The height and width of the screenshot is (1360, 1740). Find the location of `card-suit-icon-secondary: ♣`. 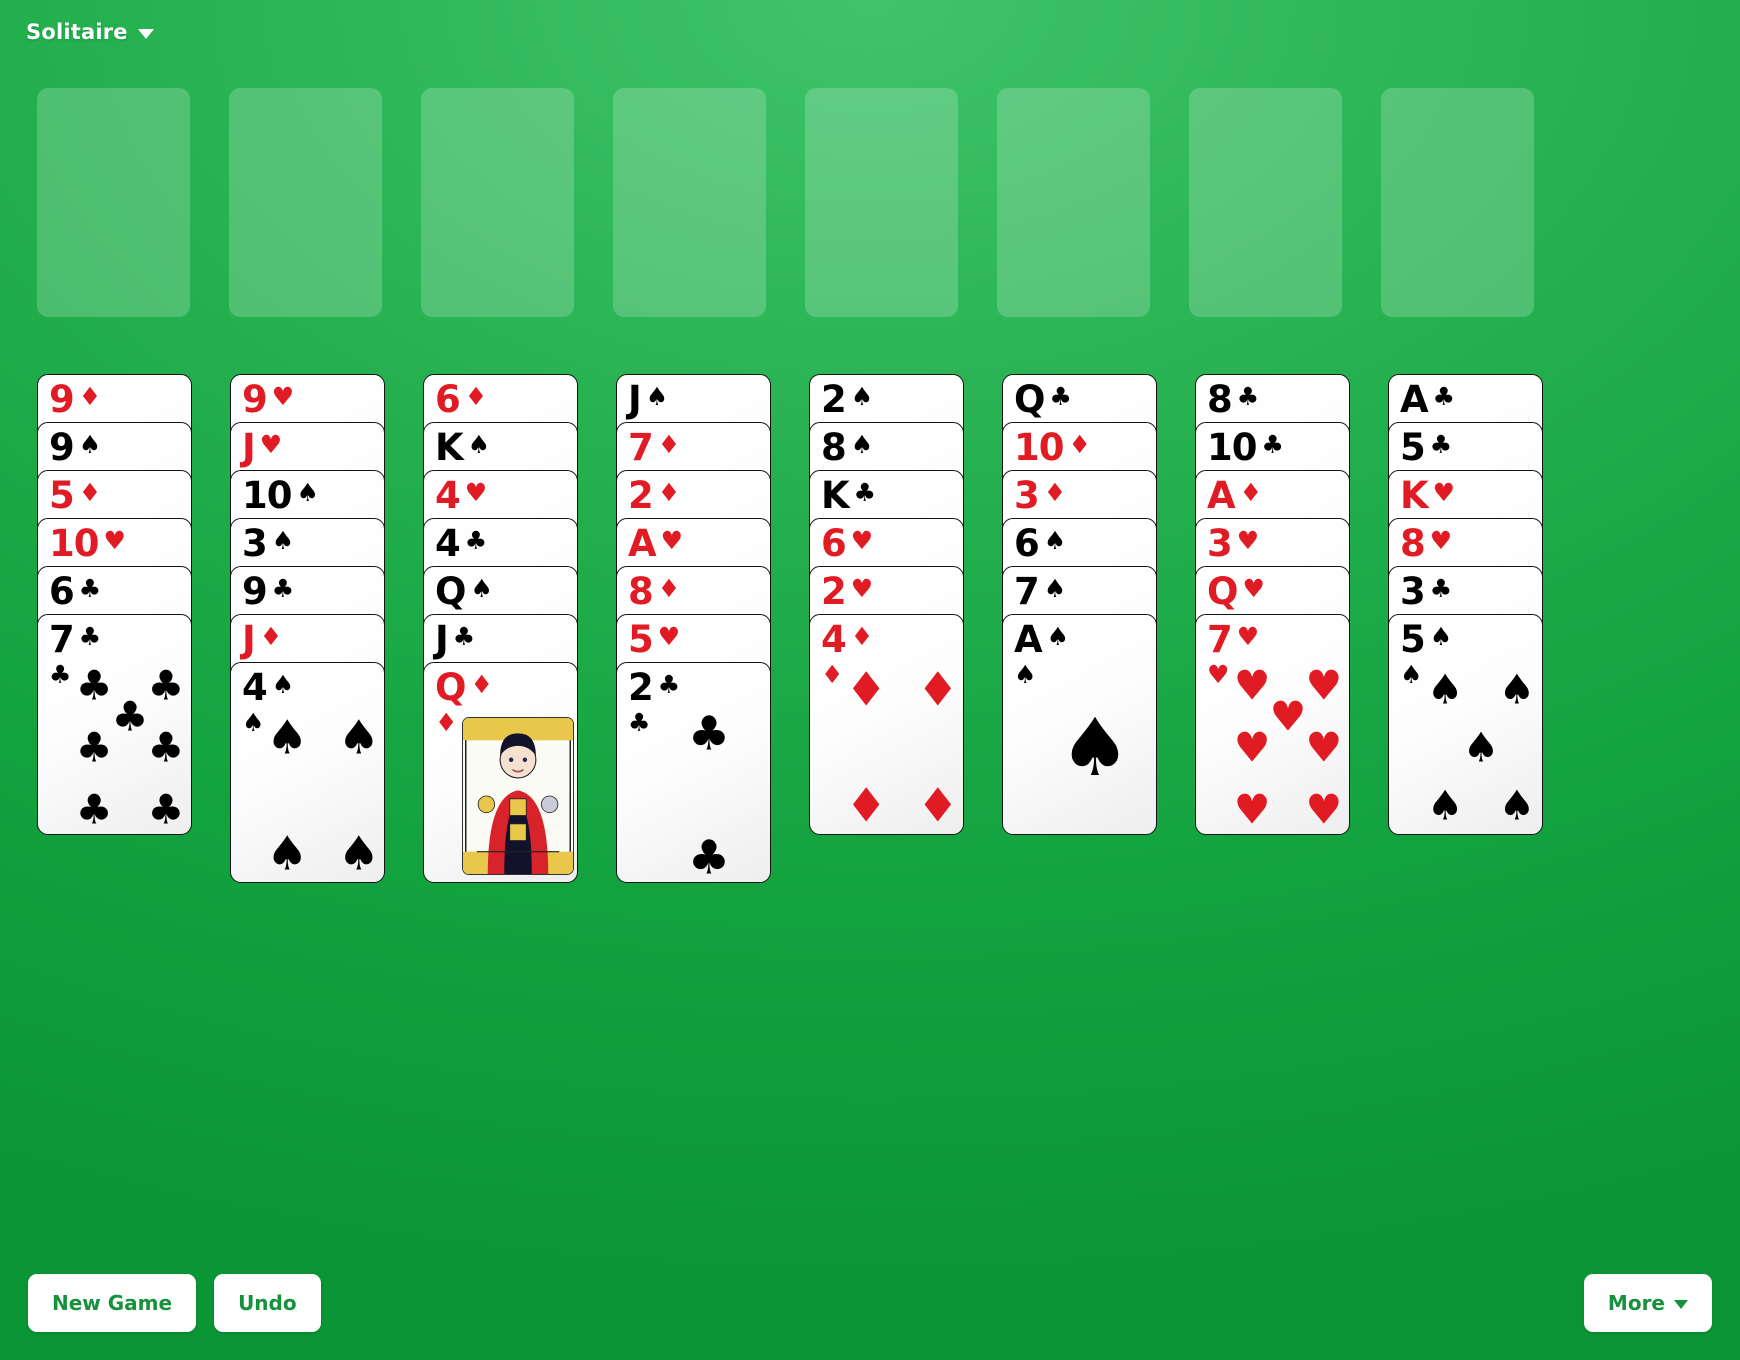

card-suit-icon-secondary: ♣ is located at coordinates (639, 722).